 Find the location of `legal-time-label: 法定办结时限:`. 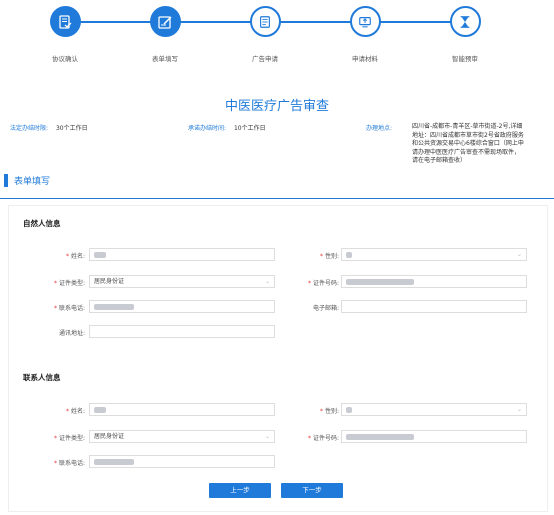

legal-time-label: 法定办结时限: is located at coordinates (29, 128).